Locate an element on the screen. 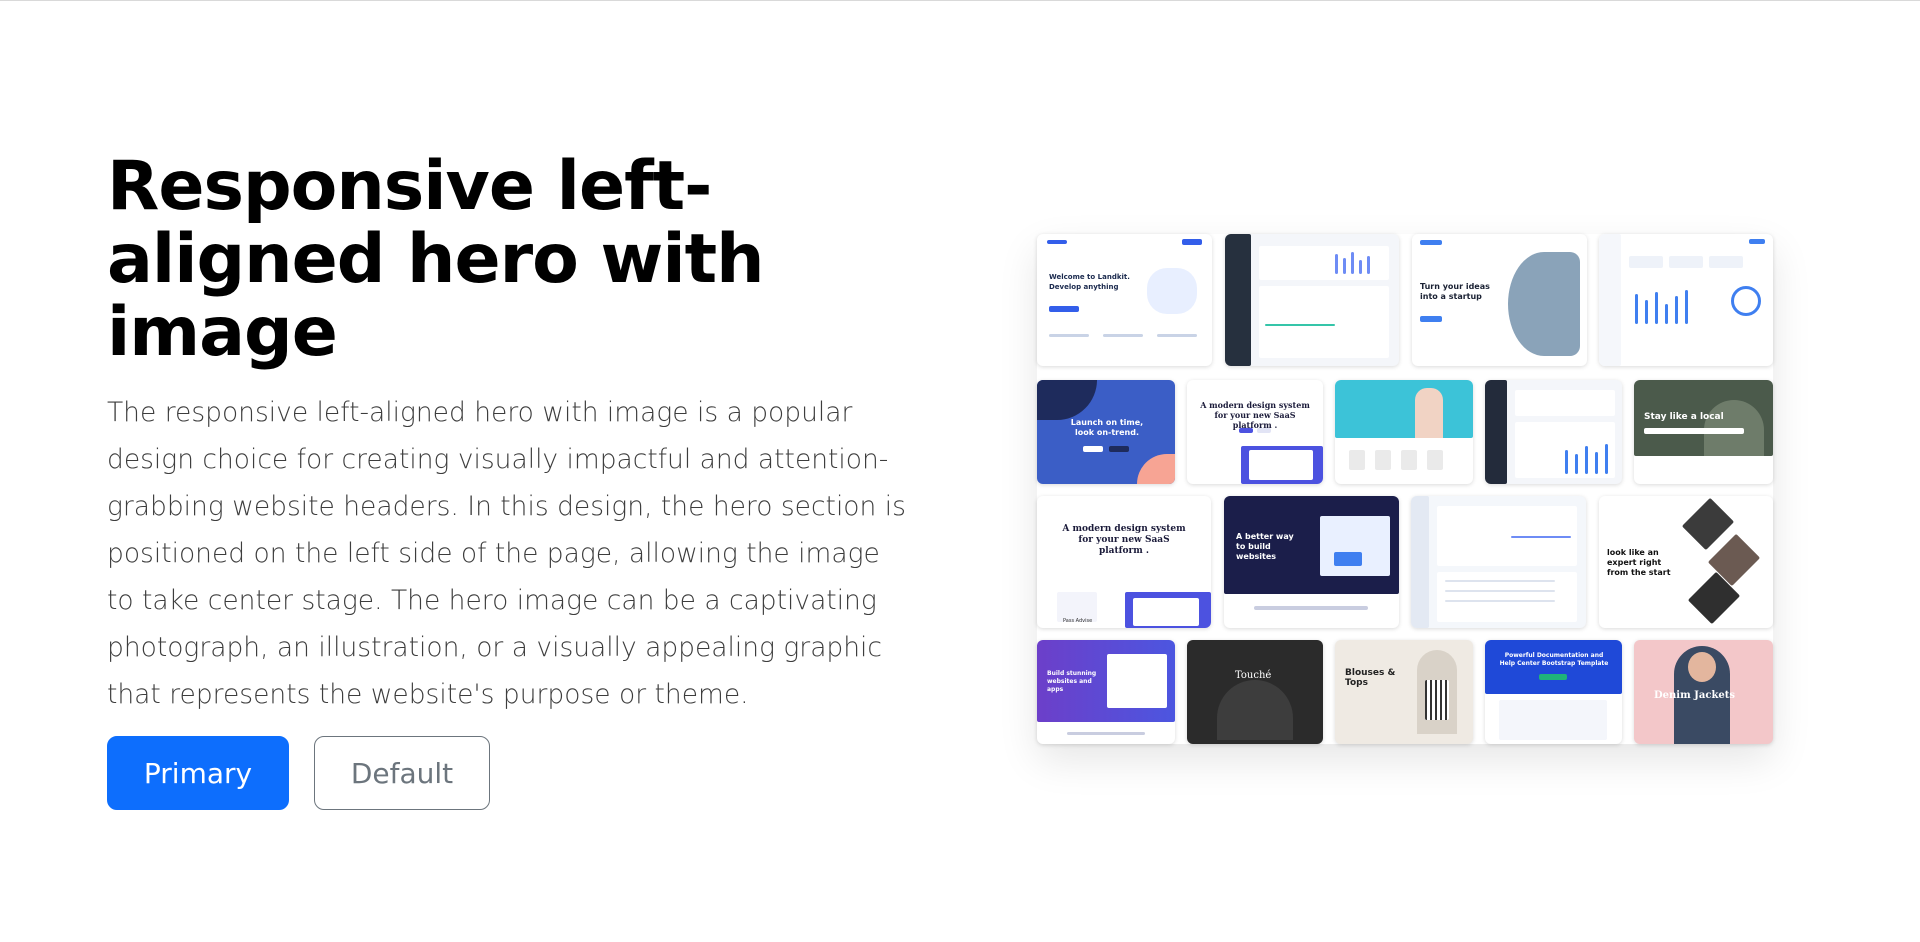  template-thumb-betterway: A better way to build websites is located at coordinates (1311, 562).